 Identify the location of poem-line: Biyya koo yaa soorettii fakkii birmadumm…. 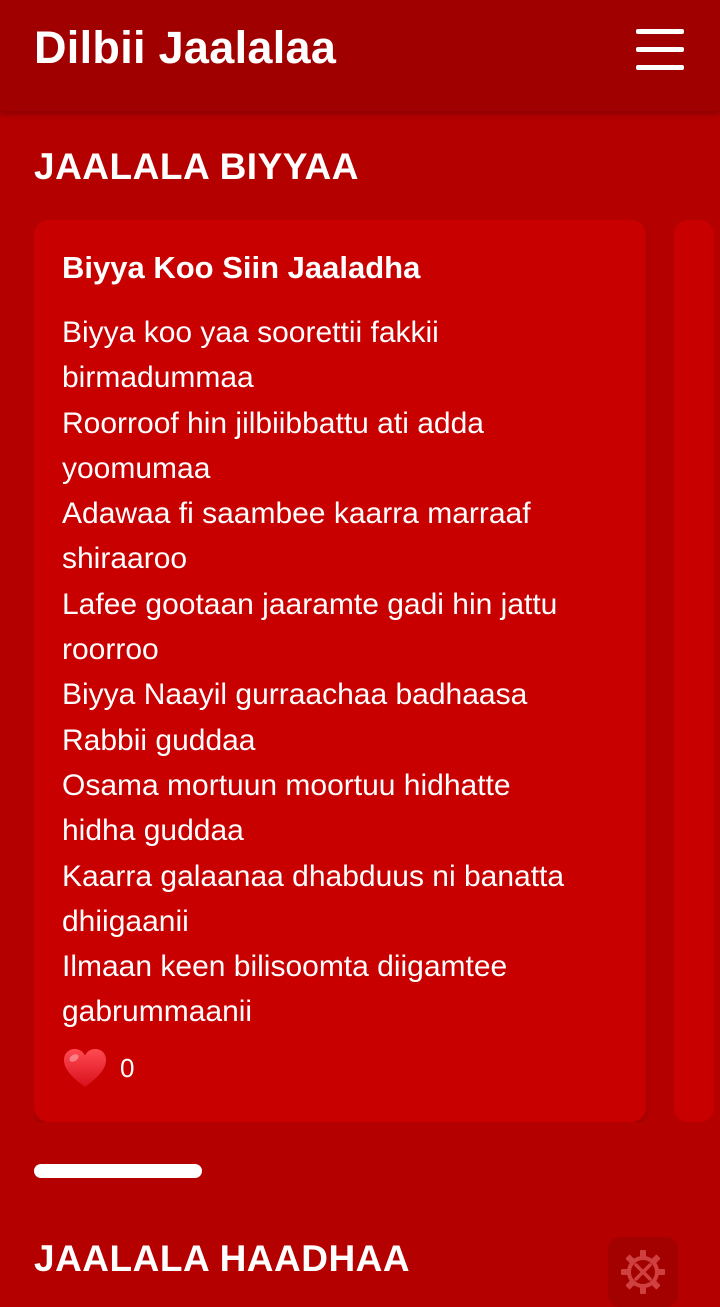
(250, 355).